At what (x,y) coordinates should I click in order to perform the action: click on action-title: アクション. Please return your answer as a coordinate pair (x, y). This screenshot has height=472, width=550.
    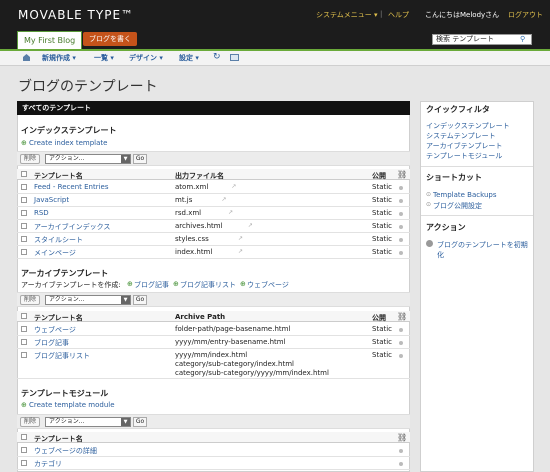
    Looking at the image, I should click on (446, 227).